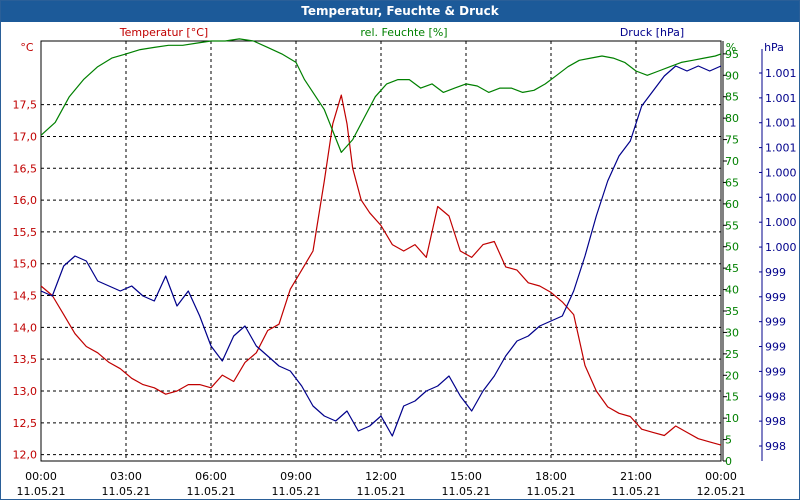 The width and height of the screenshot is (800, 501). I want to click on x-tick-time: 21:00, so click(636, 476).